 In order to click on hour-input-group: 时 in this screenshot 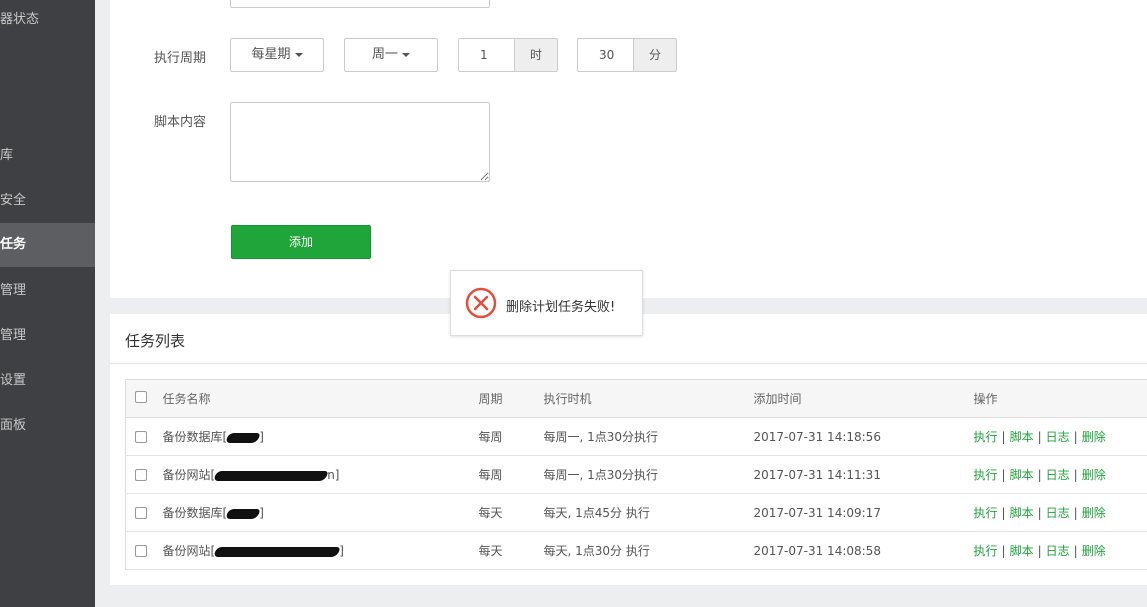, I will do `click(508, 55)`.